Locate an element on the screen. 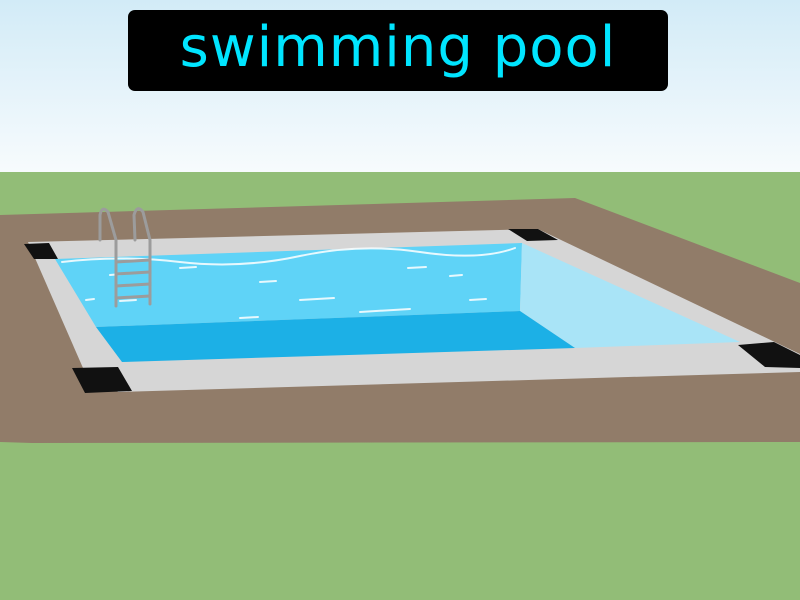  caption-box: swimming pool is located at coordinates (398, 50).